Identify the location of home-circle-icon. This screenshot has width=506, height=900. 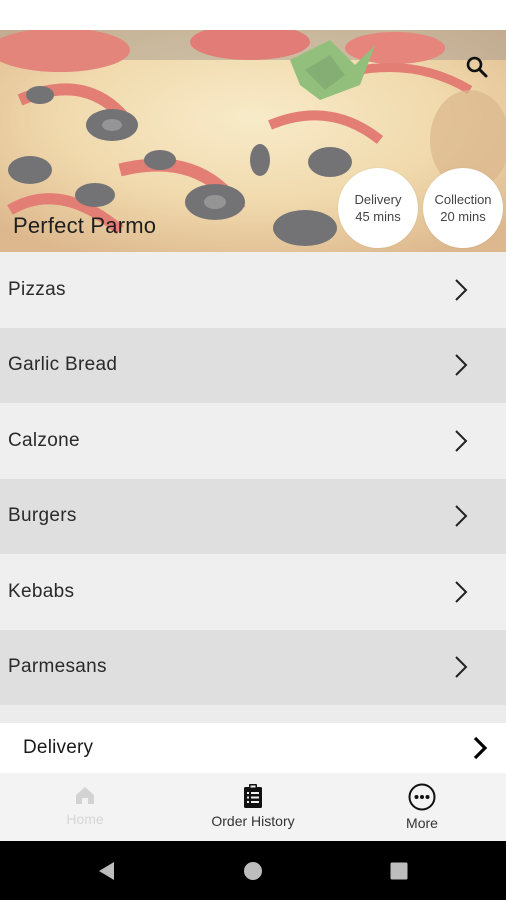
(253, 870).